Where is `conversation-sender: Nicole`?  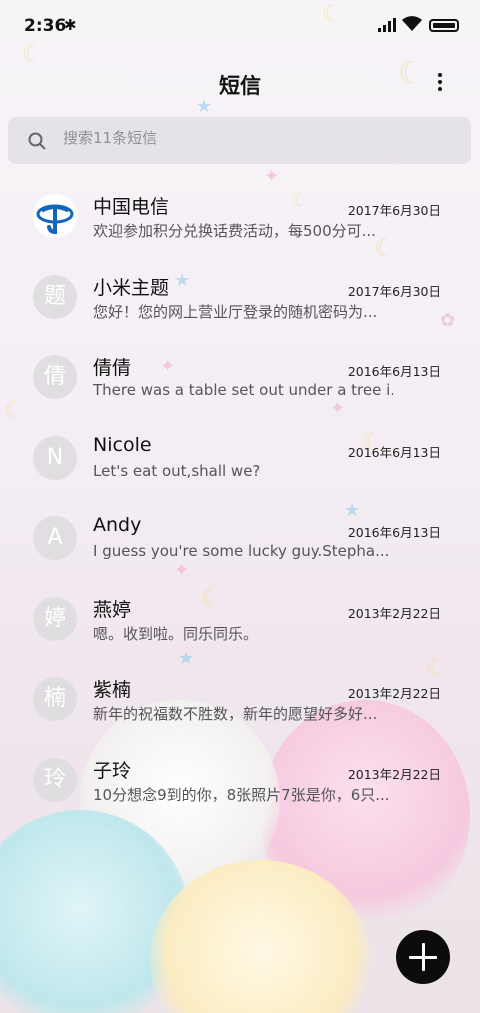
conversation-sender: Nicole is located at coordinates (122, 444).